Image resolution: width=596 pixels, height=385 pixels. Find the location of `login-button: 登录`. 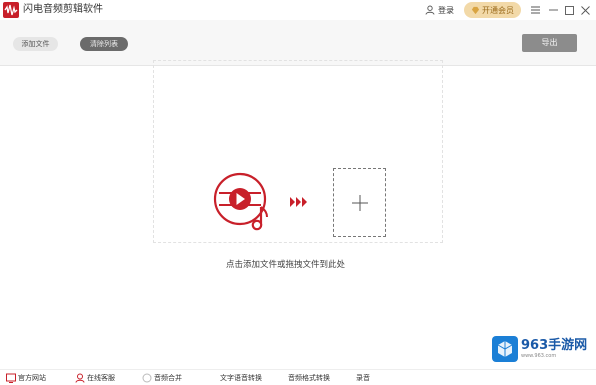

login-button: 登录 is located at coordinates (439, 10).